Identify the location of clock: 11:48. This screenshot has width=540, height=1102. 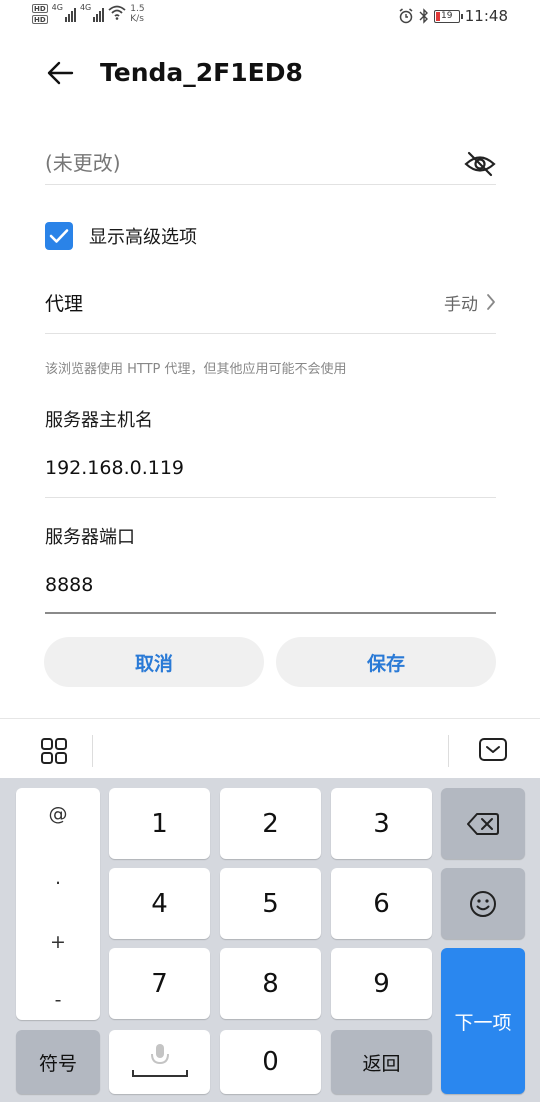
(486, 16).